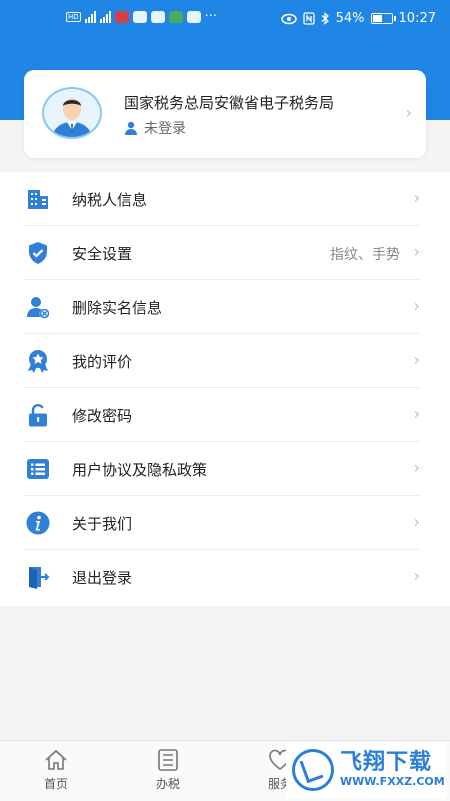 The width and height of the screenshot is (450, 801). Describe the element at coordinates (102, 254) in the screenshot. I see `menu-label: 安全设置` at that location.